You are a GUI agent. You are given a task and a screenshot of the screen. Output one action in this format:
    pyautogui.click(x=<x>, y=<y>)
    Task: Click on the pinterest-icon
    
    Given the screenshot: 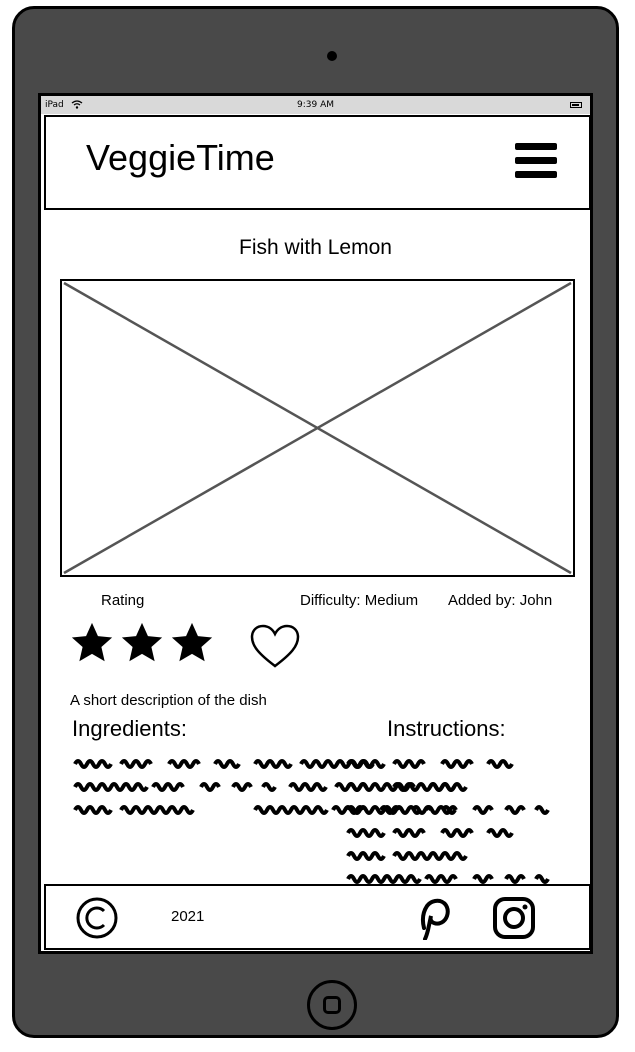 What is the action you would take?
    pyautogui.click(x=433, y=917)
    